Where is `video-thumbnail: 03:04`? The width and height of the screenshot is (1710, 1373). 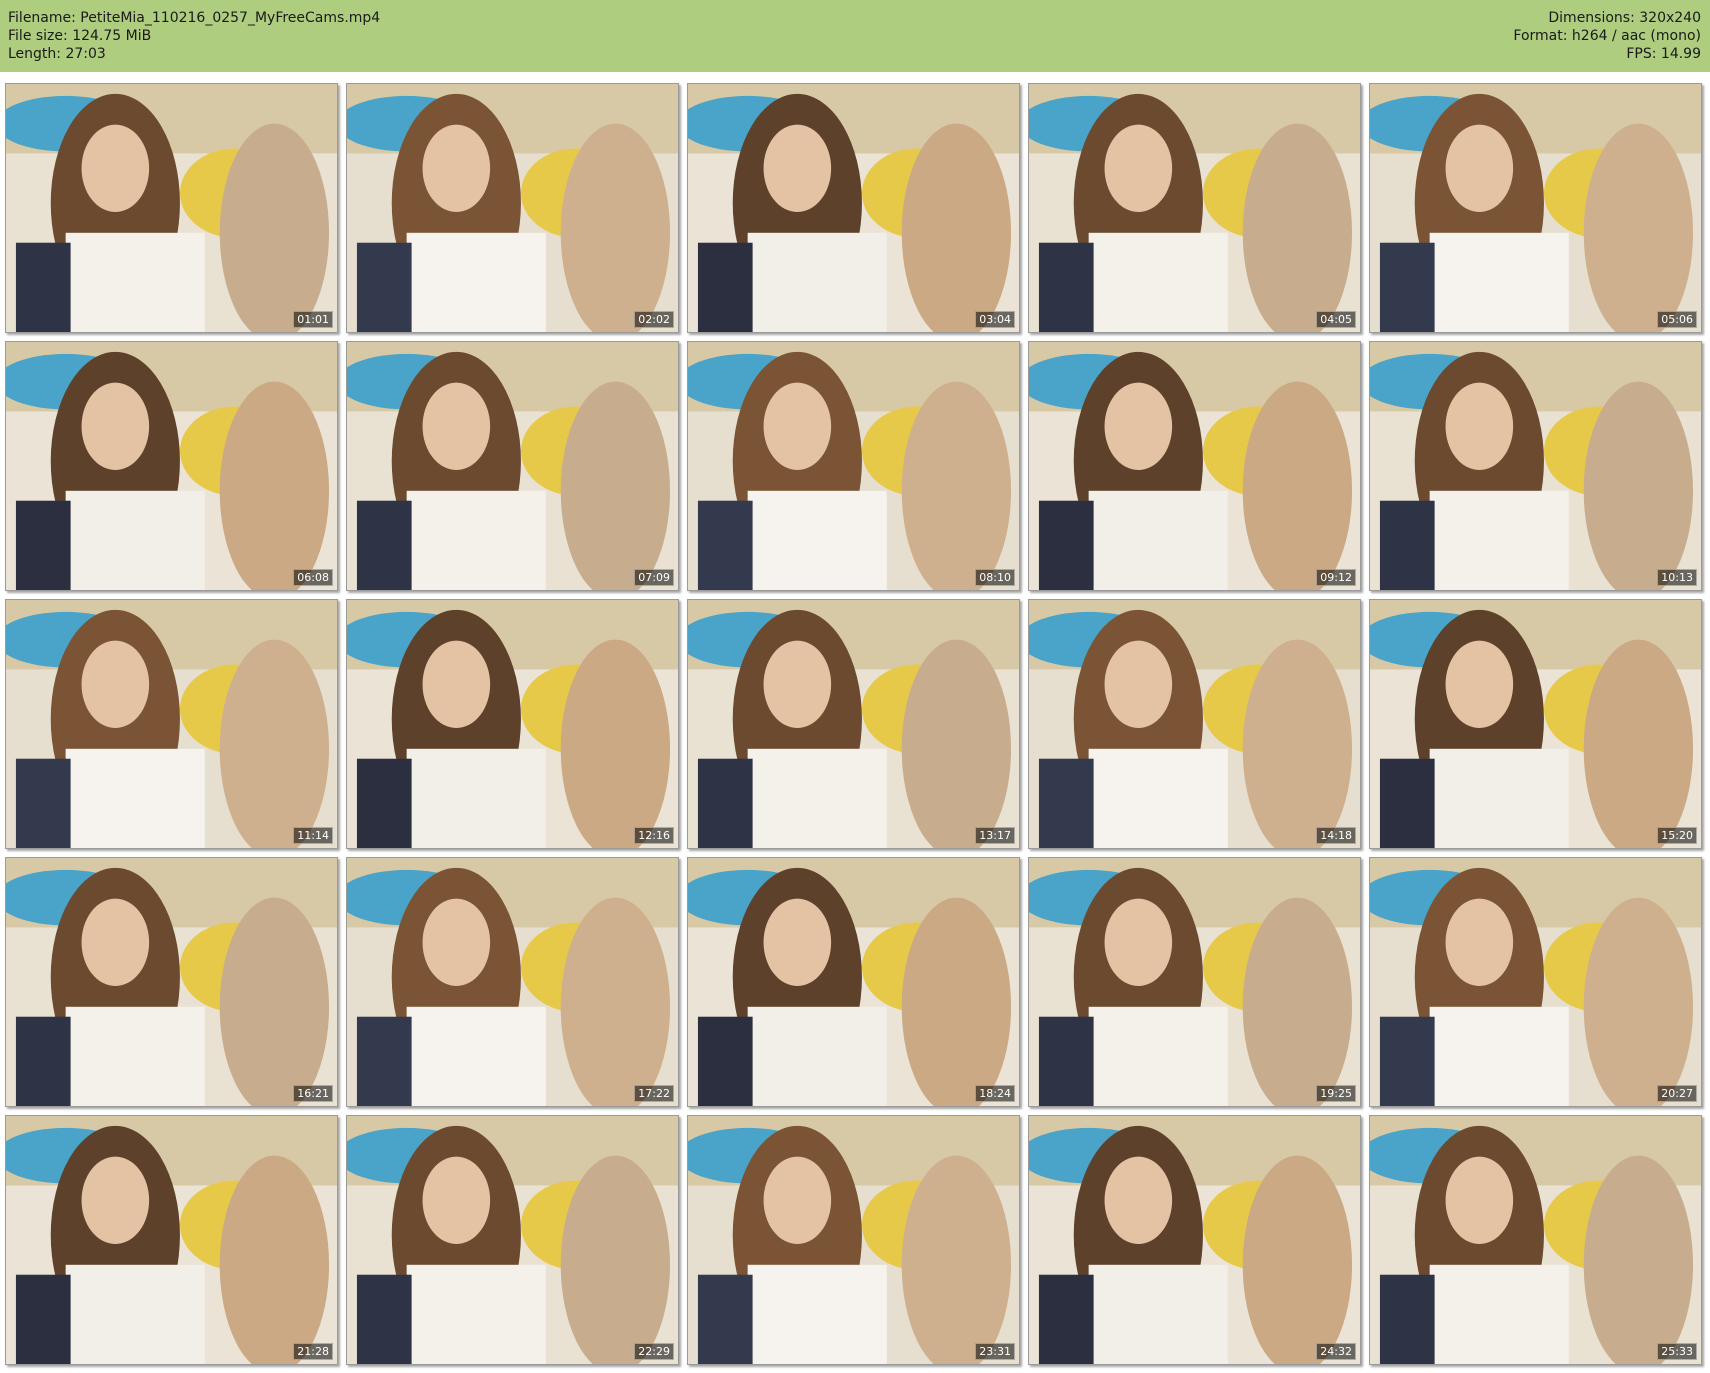 video-thumbnail: 03:04 is located at coordinates (853, 208).